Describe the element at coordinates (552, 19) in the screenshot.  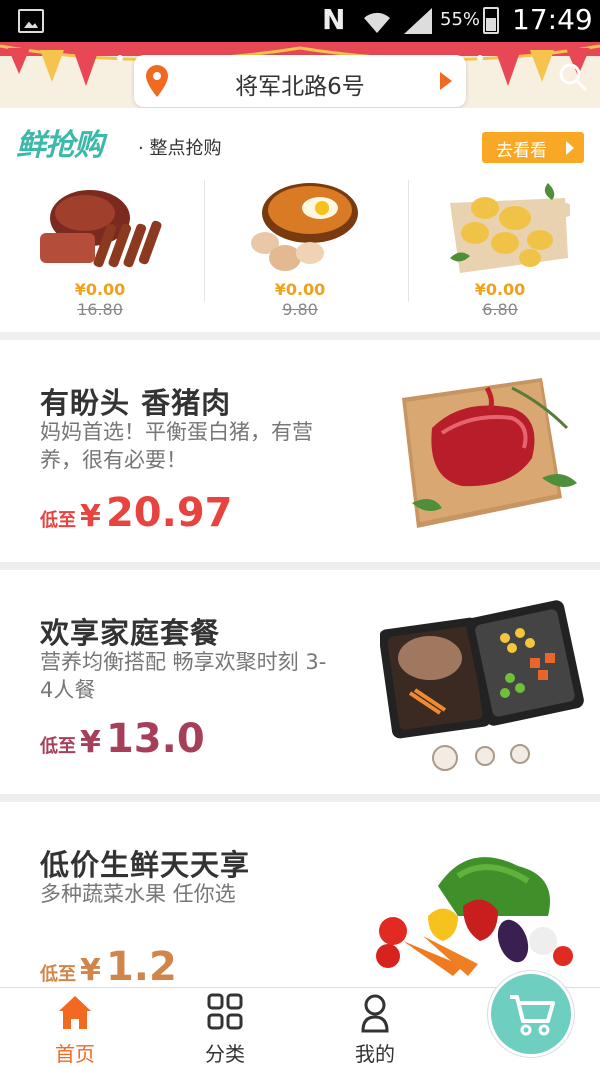
I see `clock: 17:49` at that location.